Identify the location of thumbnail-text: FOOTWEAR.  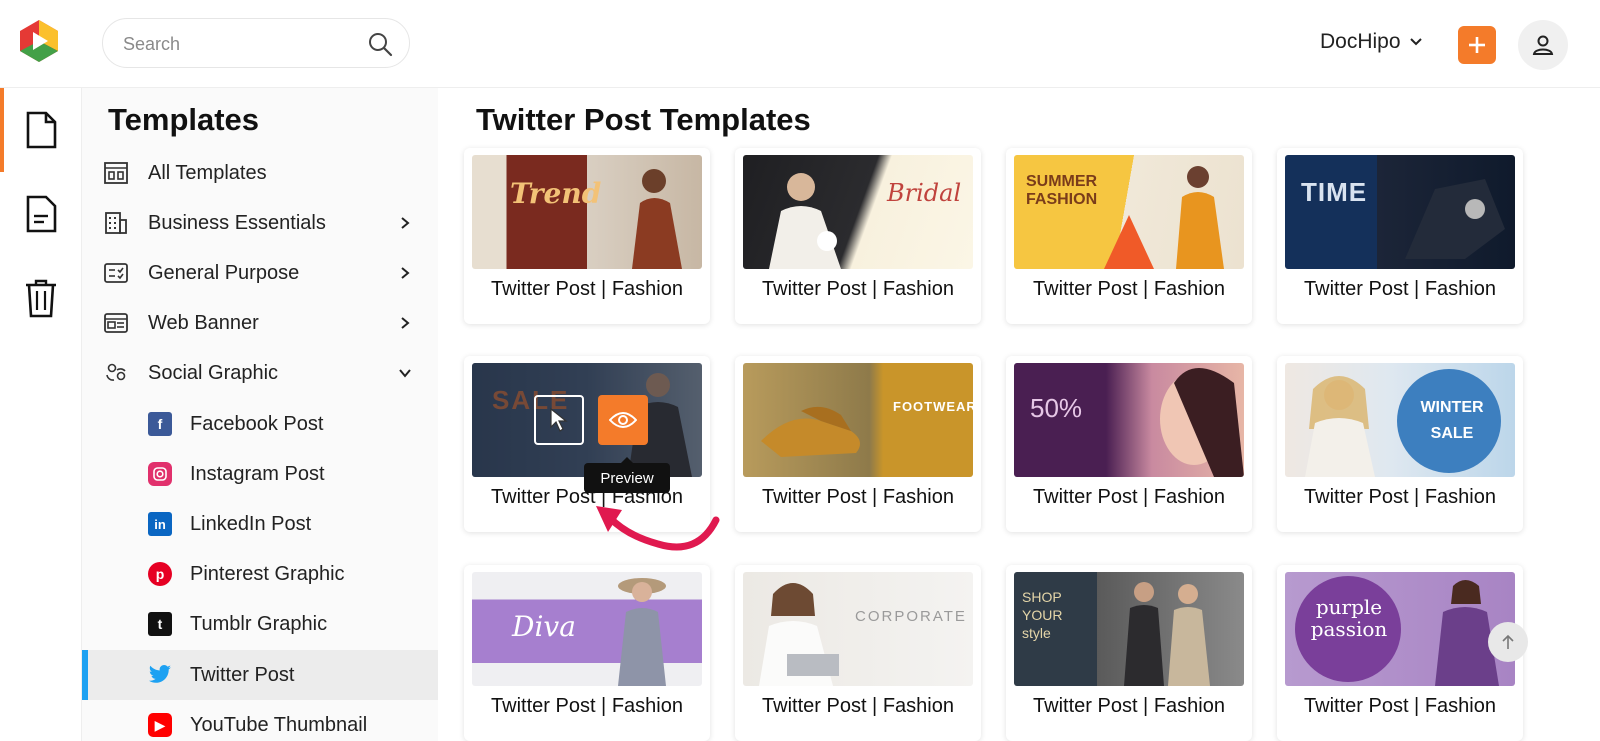
(933, 406).